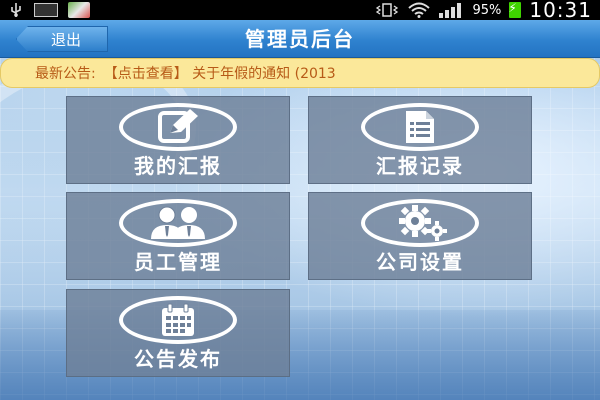 Image resolution: width=600 pixels, height=400 pixels. Describe the element at coordinates (423, 223) in the screenshot. I see `gears-icon` at that location.